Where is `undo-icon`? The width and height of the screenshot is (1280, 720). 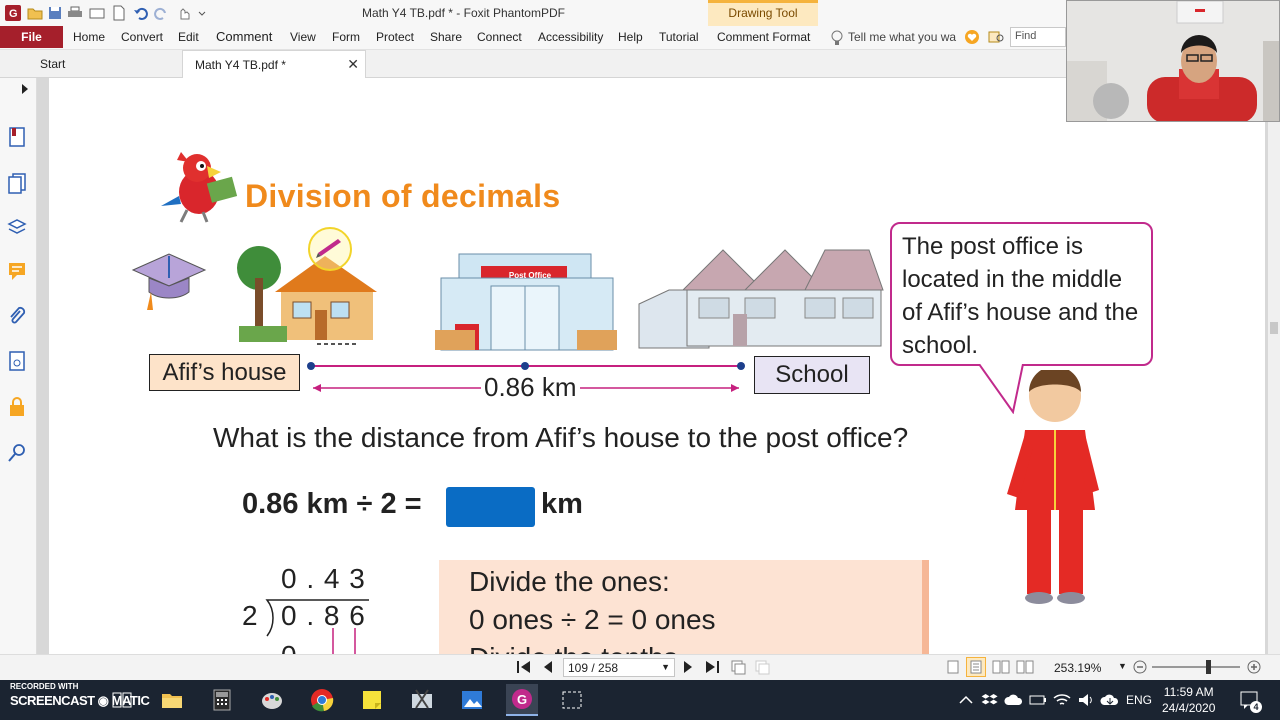
undo-icon is located at coordinates (141, 13).